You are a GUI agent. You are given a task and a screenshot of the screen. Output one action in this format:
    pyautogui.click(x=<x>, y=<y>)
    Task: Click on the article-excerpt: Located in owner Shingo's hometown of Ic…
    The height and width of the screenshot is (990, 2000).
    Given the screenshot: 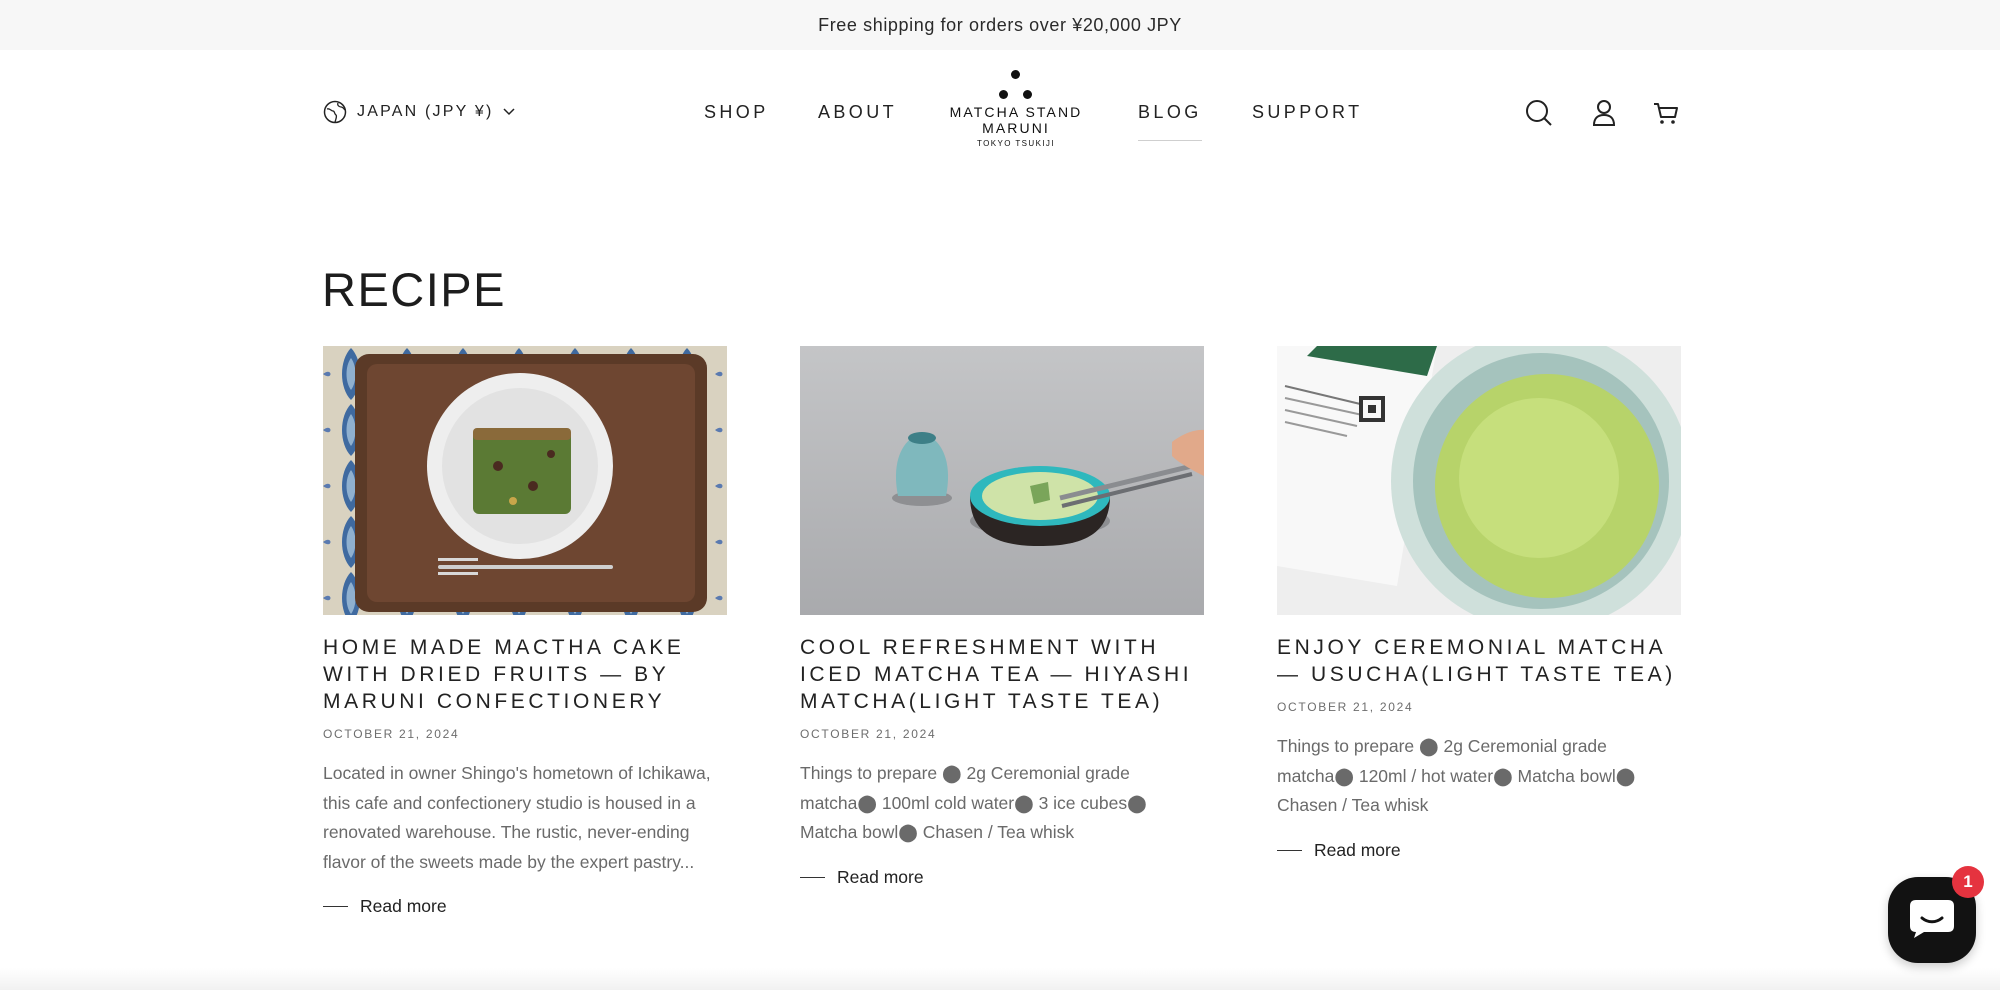 What is the action you would take?
    pyautogui.click(x=517, y=817)
    